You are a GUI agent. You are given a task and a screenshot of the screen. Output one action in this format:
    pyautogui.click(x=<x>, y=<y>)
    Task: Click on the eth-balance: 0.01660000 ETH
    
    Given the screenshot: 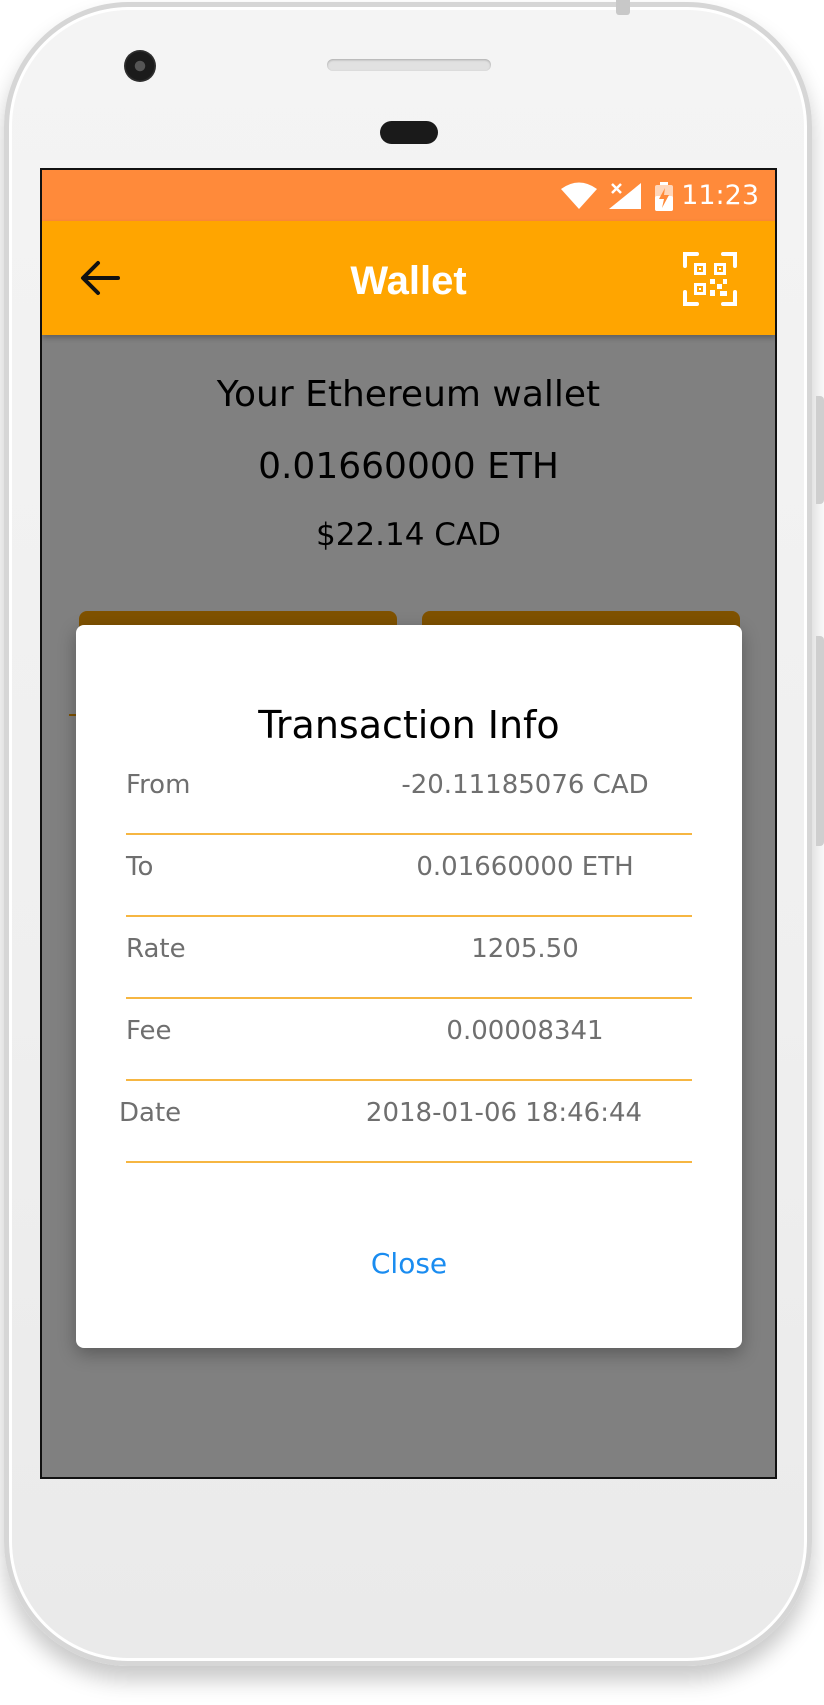 What is the action you would take?
    pyautogui.click(x=408, y=466)
    